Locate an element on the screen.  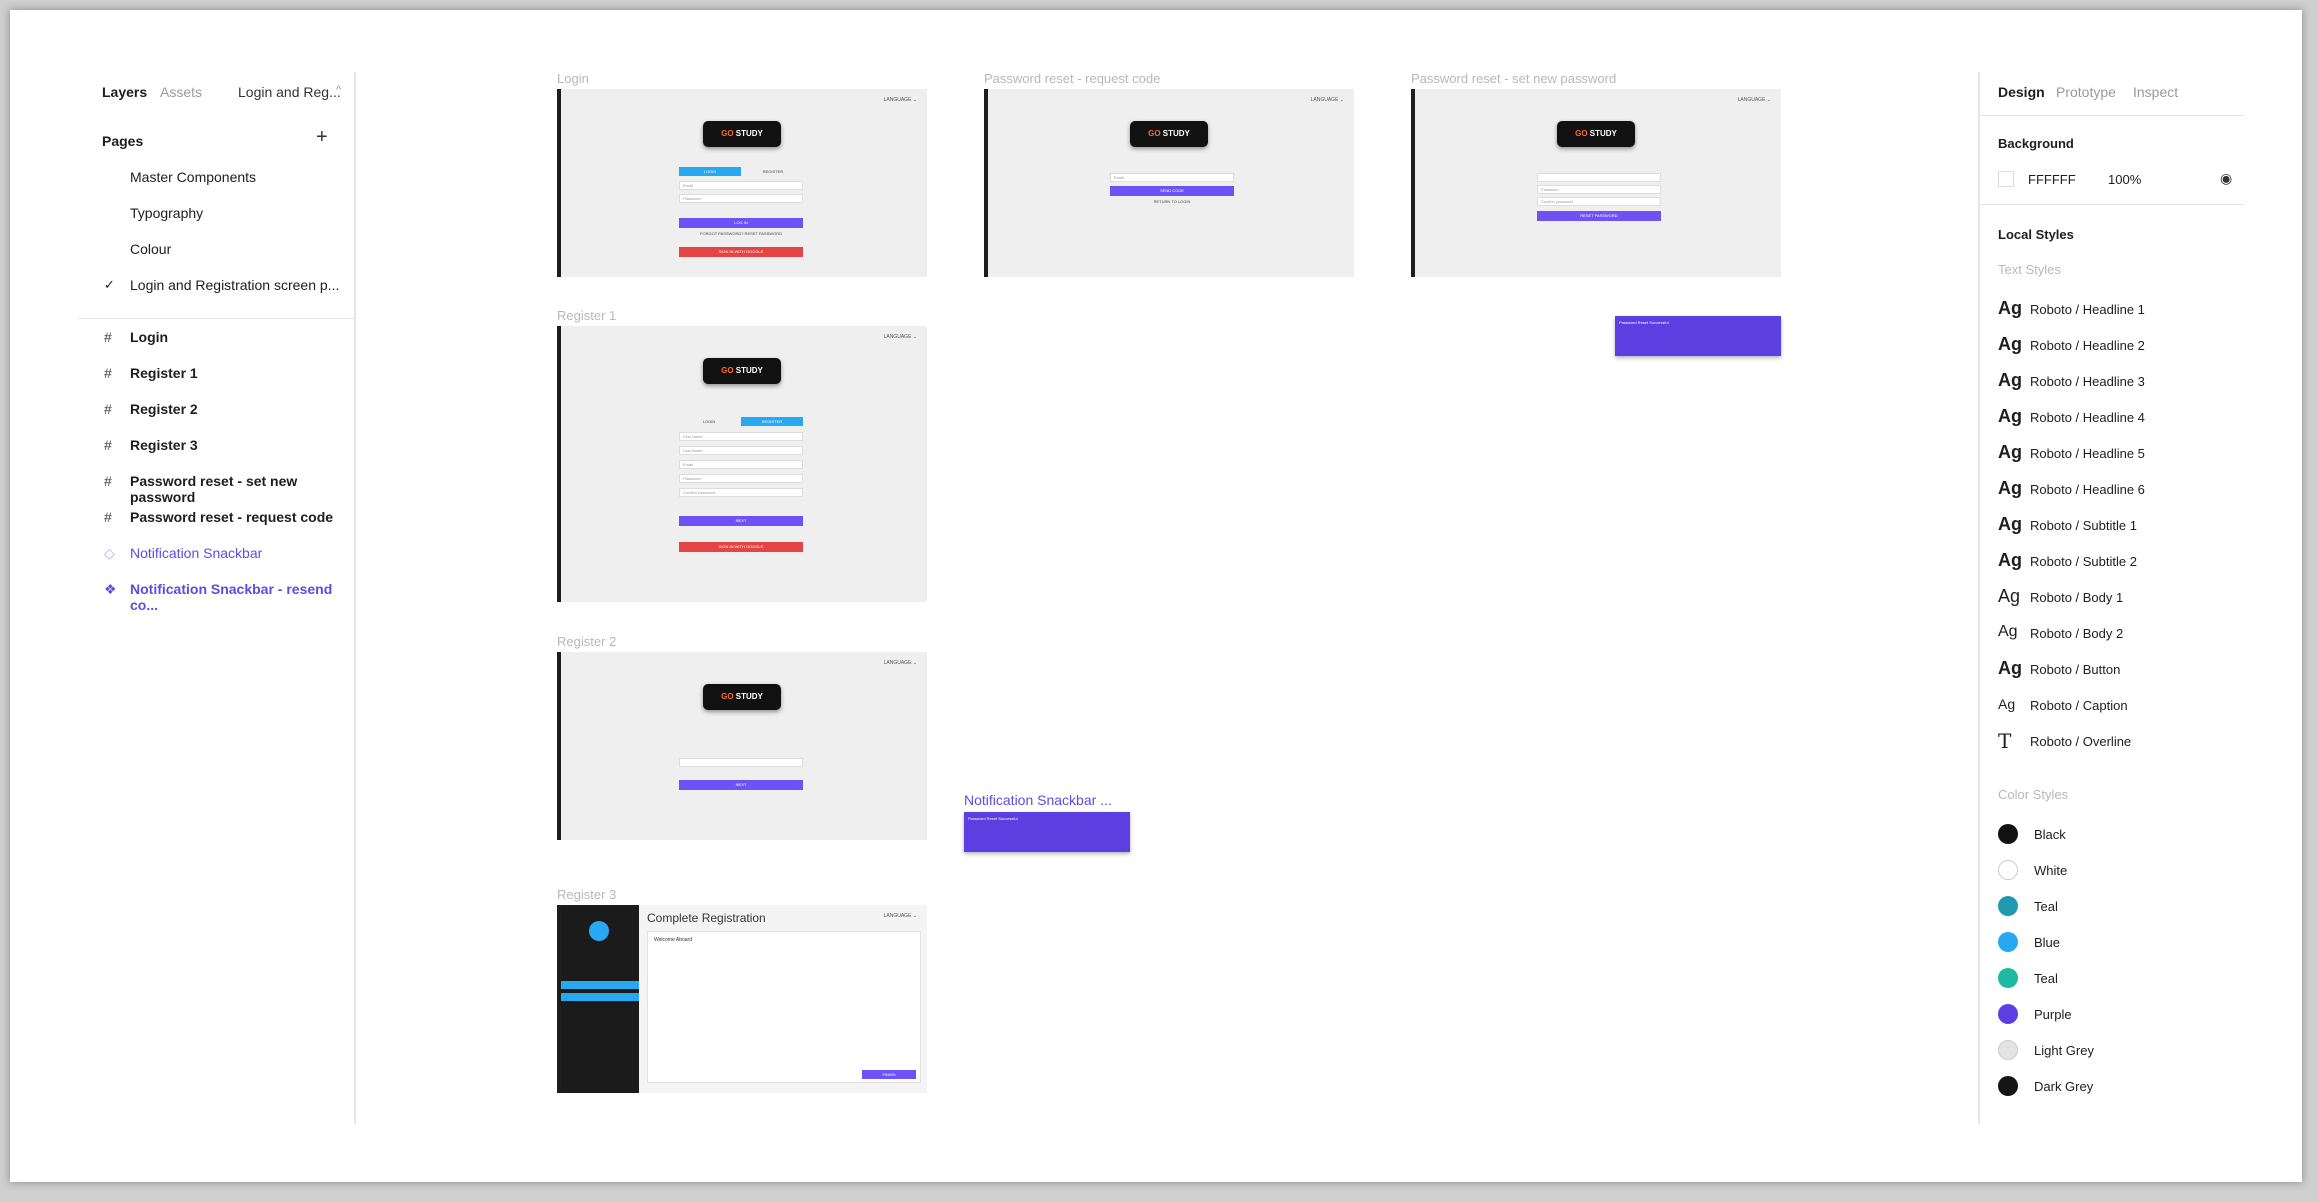
logo-text: STUDY is located at coordinates (749, 370).